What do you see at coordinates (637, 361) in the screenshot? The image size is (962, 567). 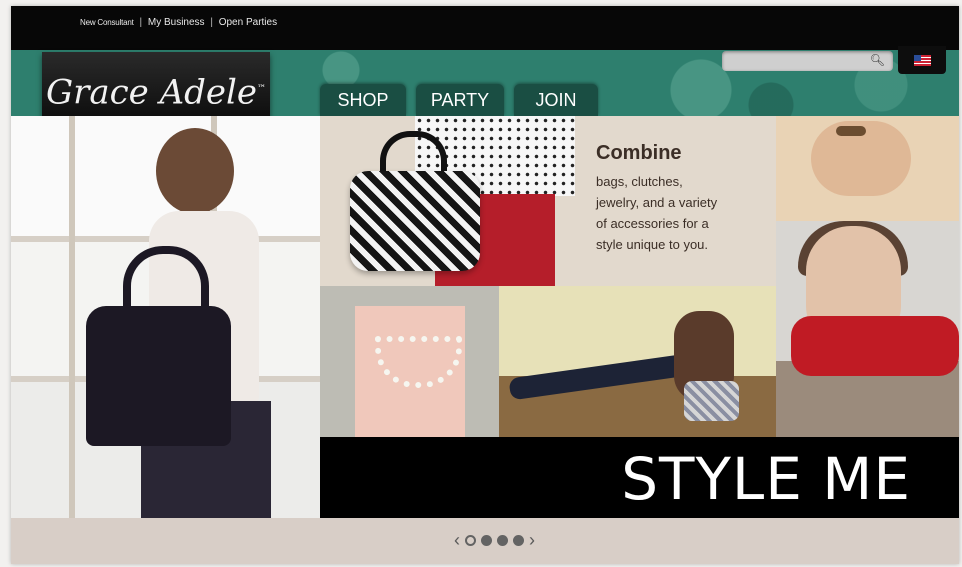 I see `photo-sitting-model` at bounding box center [637, 361].